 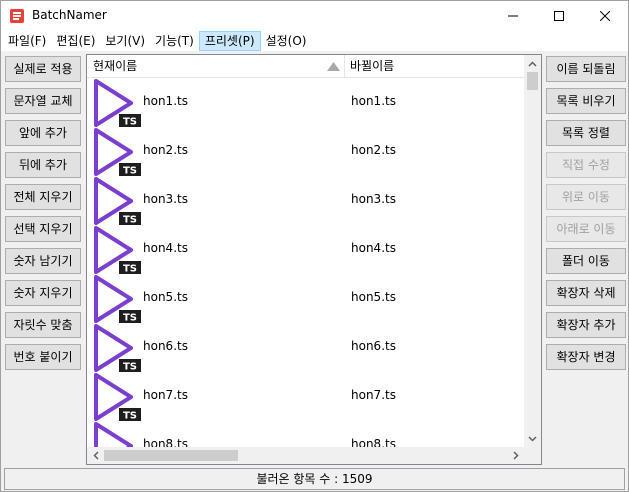 I want to click on clear-selection-button: 선택 지우기, so click(x=43, y=229).